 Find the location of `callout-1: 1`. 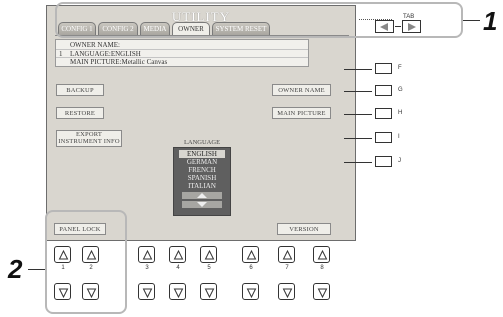

callout-1: 1 is located at coordinates (490, 21).